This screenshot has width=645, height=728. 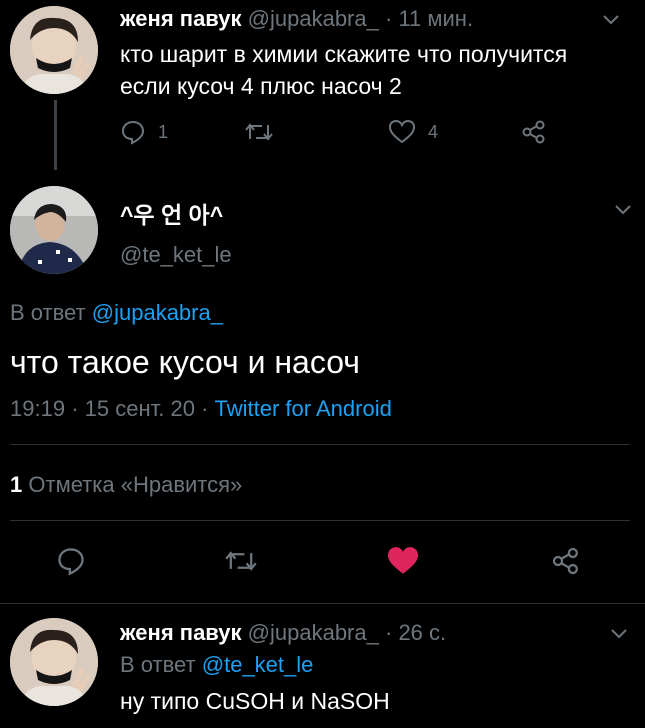 I want to click on tweet-text: ну типо CuSOH и NaSOH, so click(x=255, y=701).